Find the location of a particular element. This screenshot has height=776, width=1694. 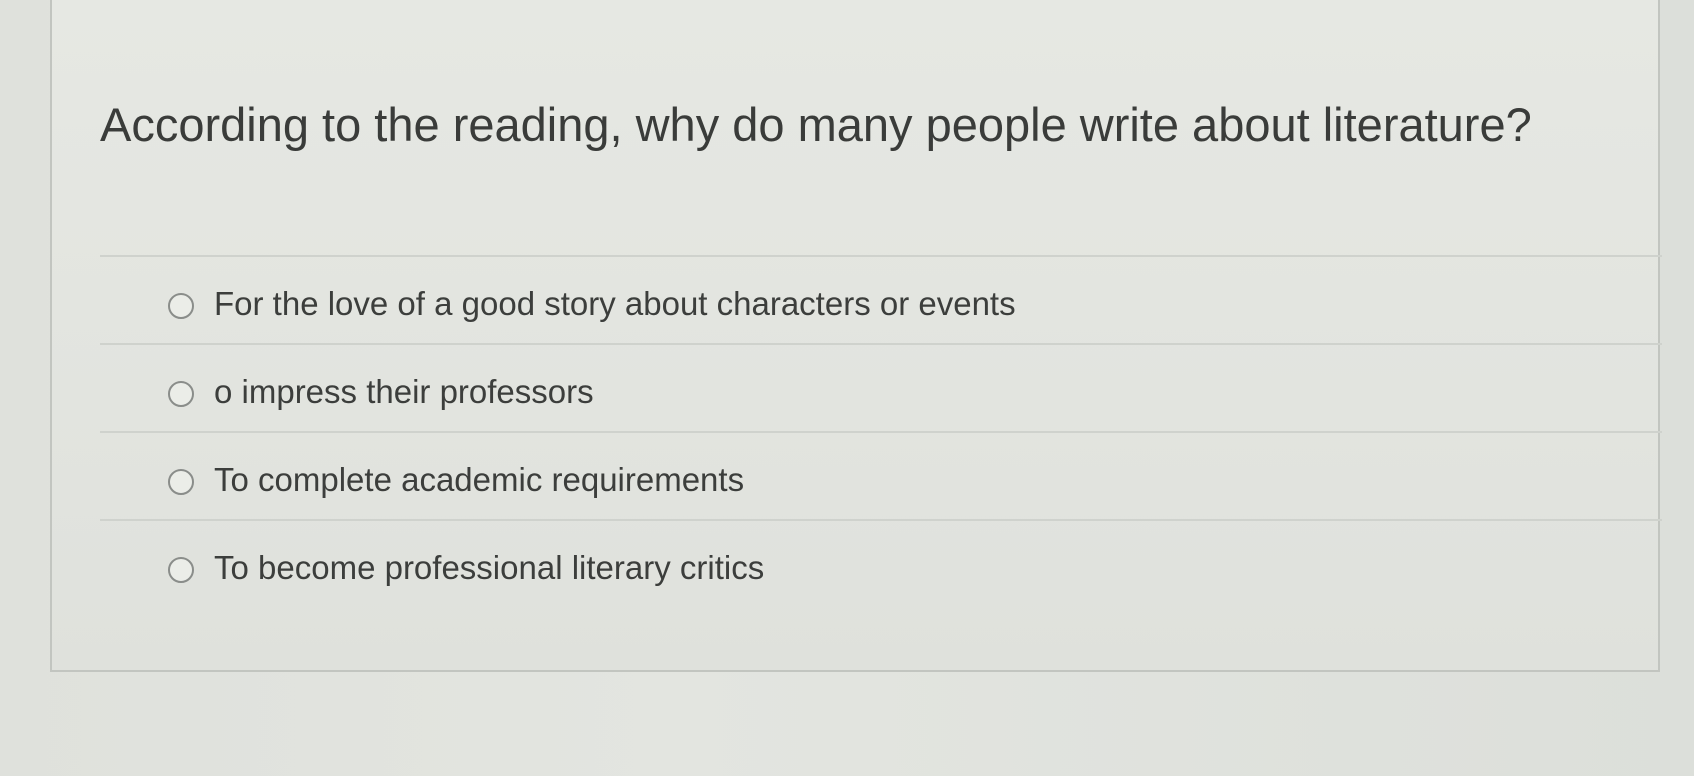

answer-option-label: To complete academic requirements is located at coordinates (479, 480).